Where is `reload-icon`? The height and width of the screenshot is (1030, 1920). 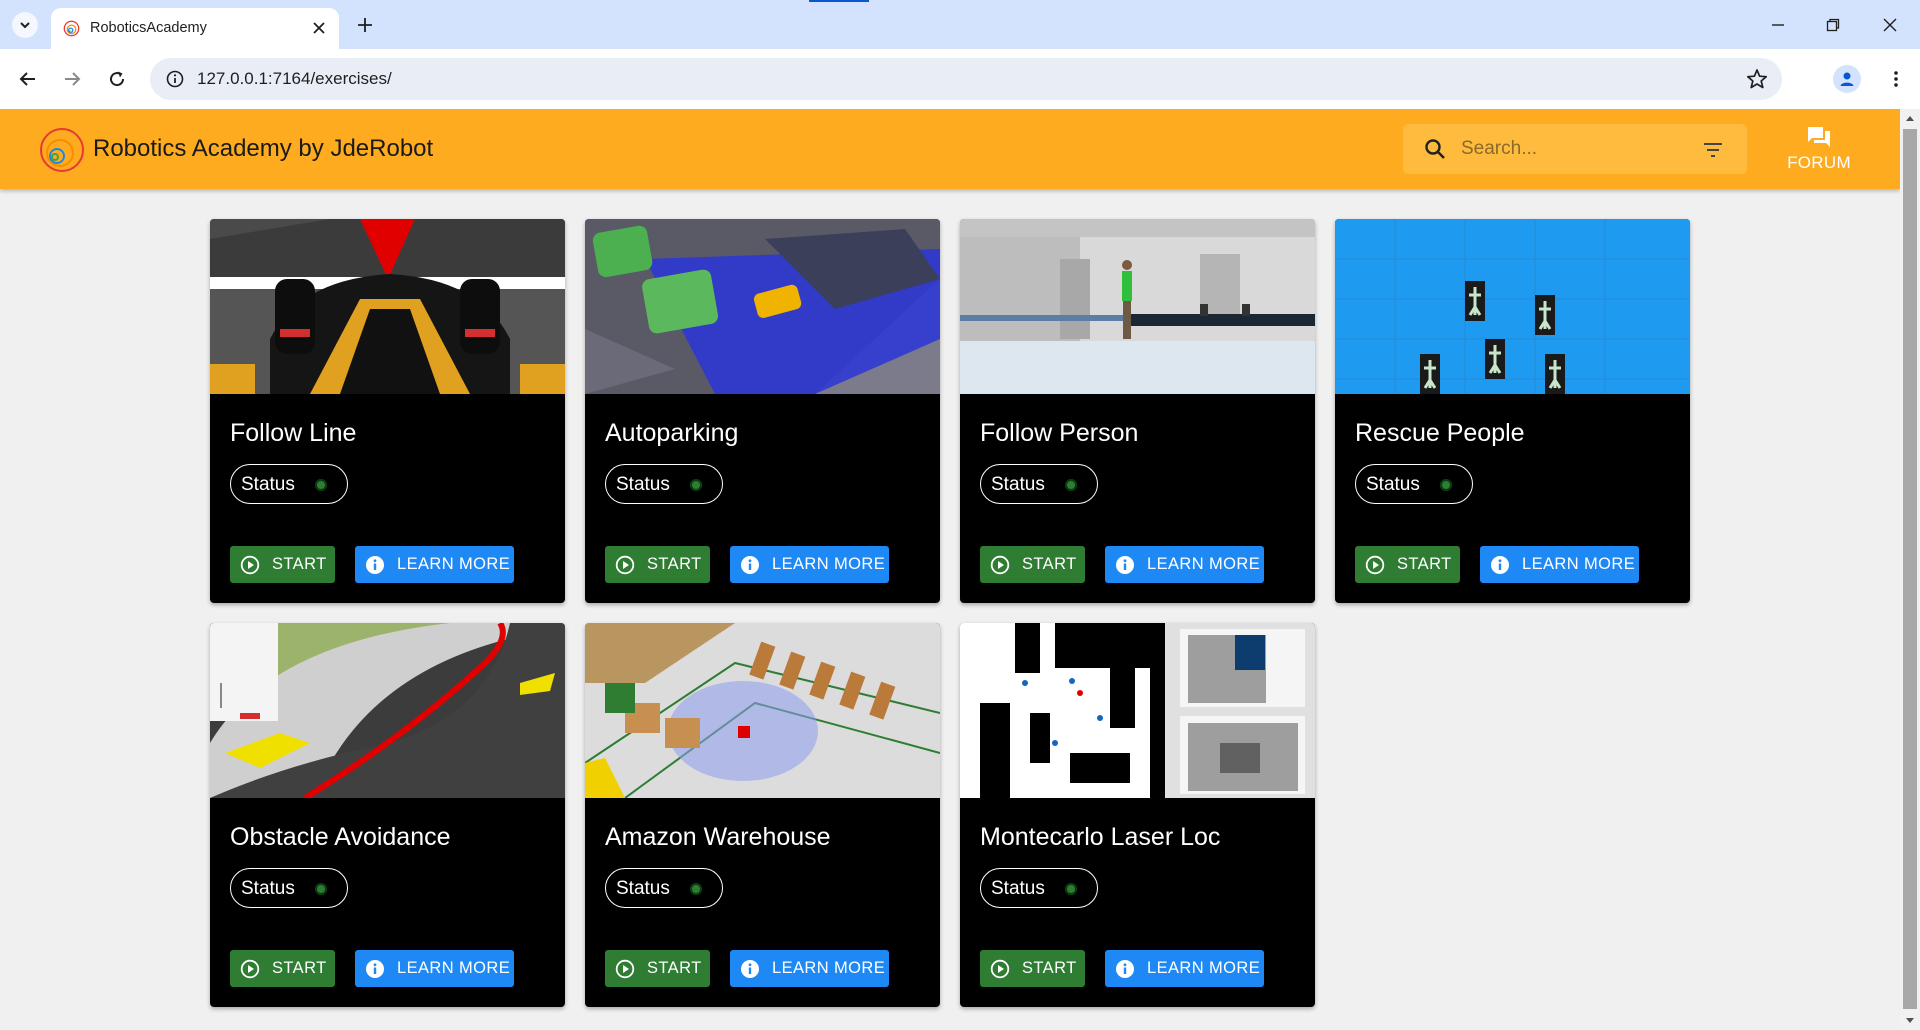 reload-icon is located at coordinates (117, 79).